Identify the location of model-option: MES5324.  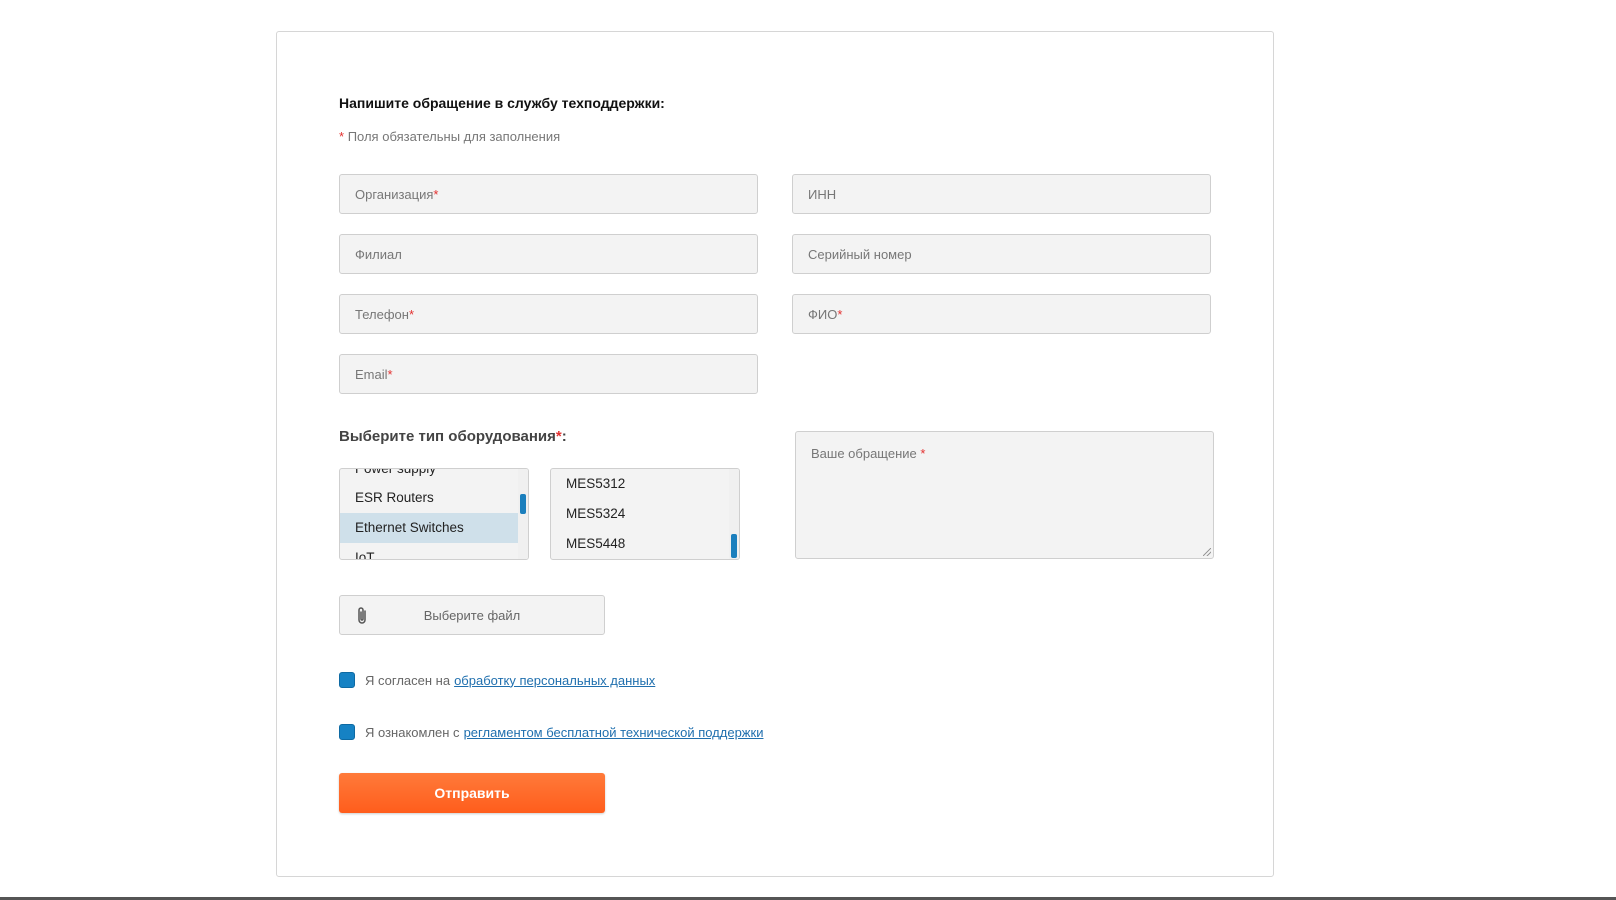
(640, 514).